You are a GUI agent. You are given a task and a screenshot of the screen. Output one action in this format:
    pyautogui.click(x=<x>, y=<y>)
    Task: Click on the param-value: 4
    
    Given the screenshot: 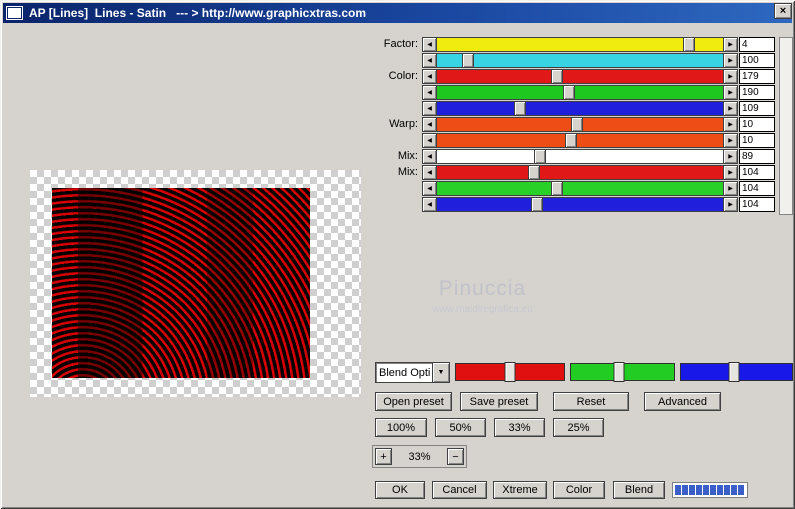 What is the action you would take?
    pyautogui.click(x=757, y=44)
    